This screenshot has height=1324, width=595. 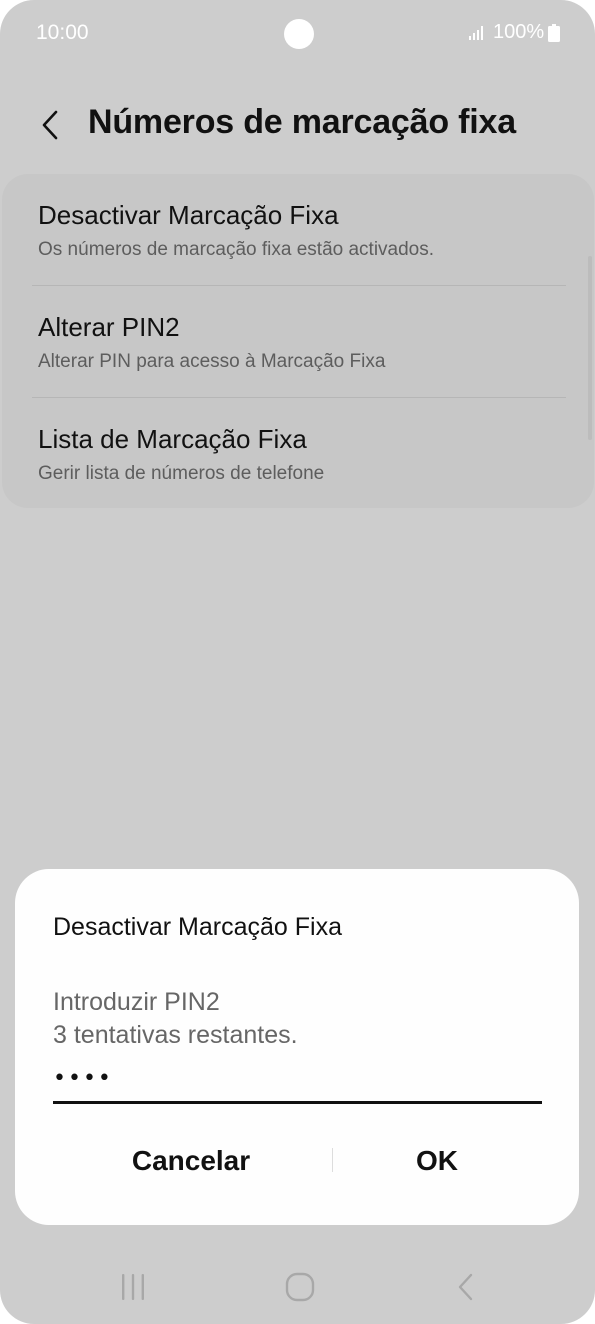 I want to click on pin2-input, so click(x=297, y=1079).